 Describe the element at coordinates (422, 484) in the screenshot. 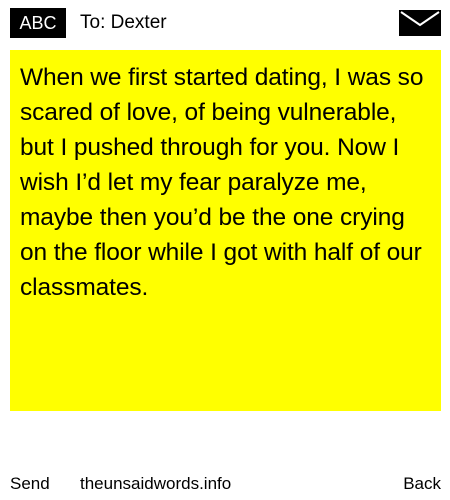

I see `back-button: Back` at that location.